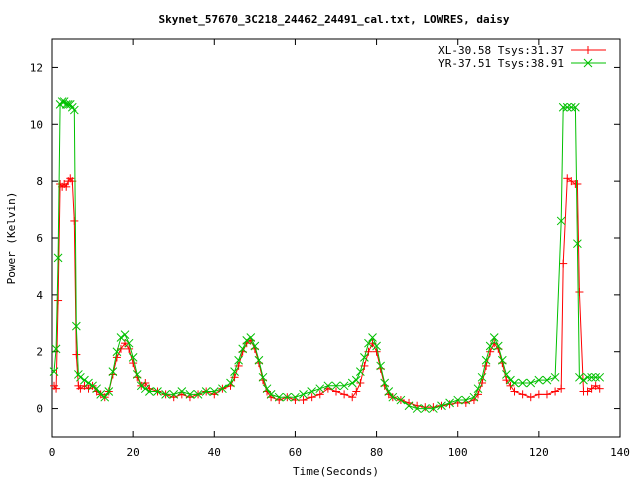 Image resolution: width=640 pixels, height=480 pixels. What do you see at coordinates (214, 452) in the screenshot?
I see `x-tick-label: 40` at bounding box center [214, 452].